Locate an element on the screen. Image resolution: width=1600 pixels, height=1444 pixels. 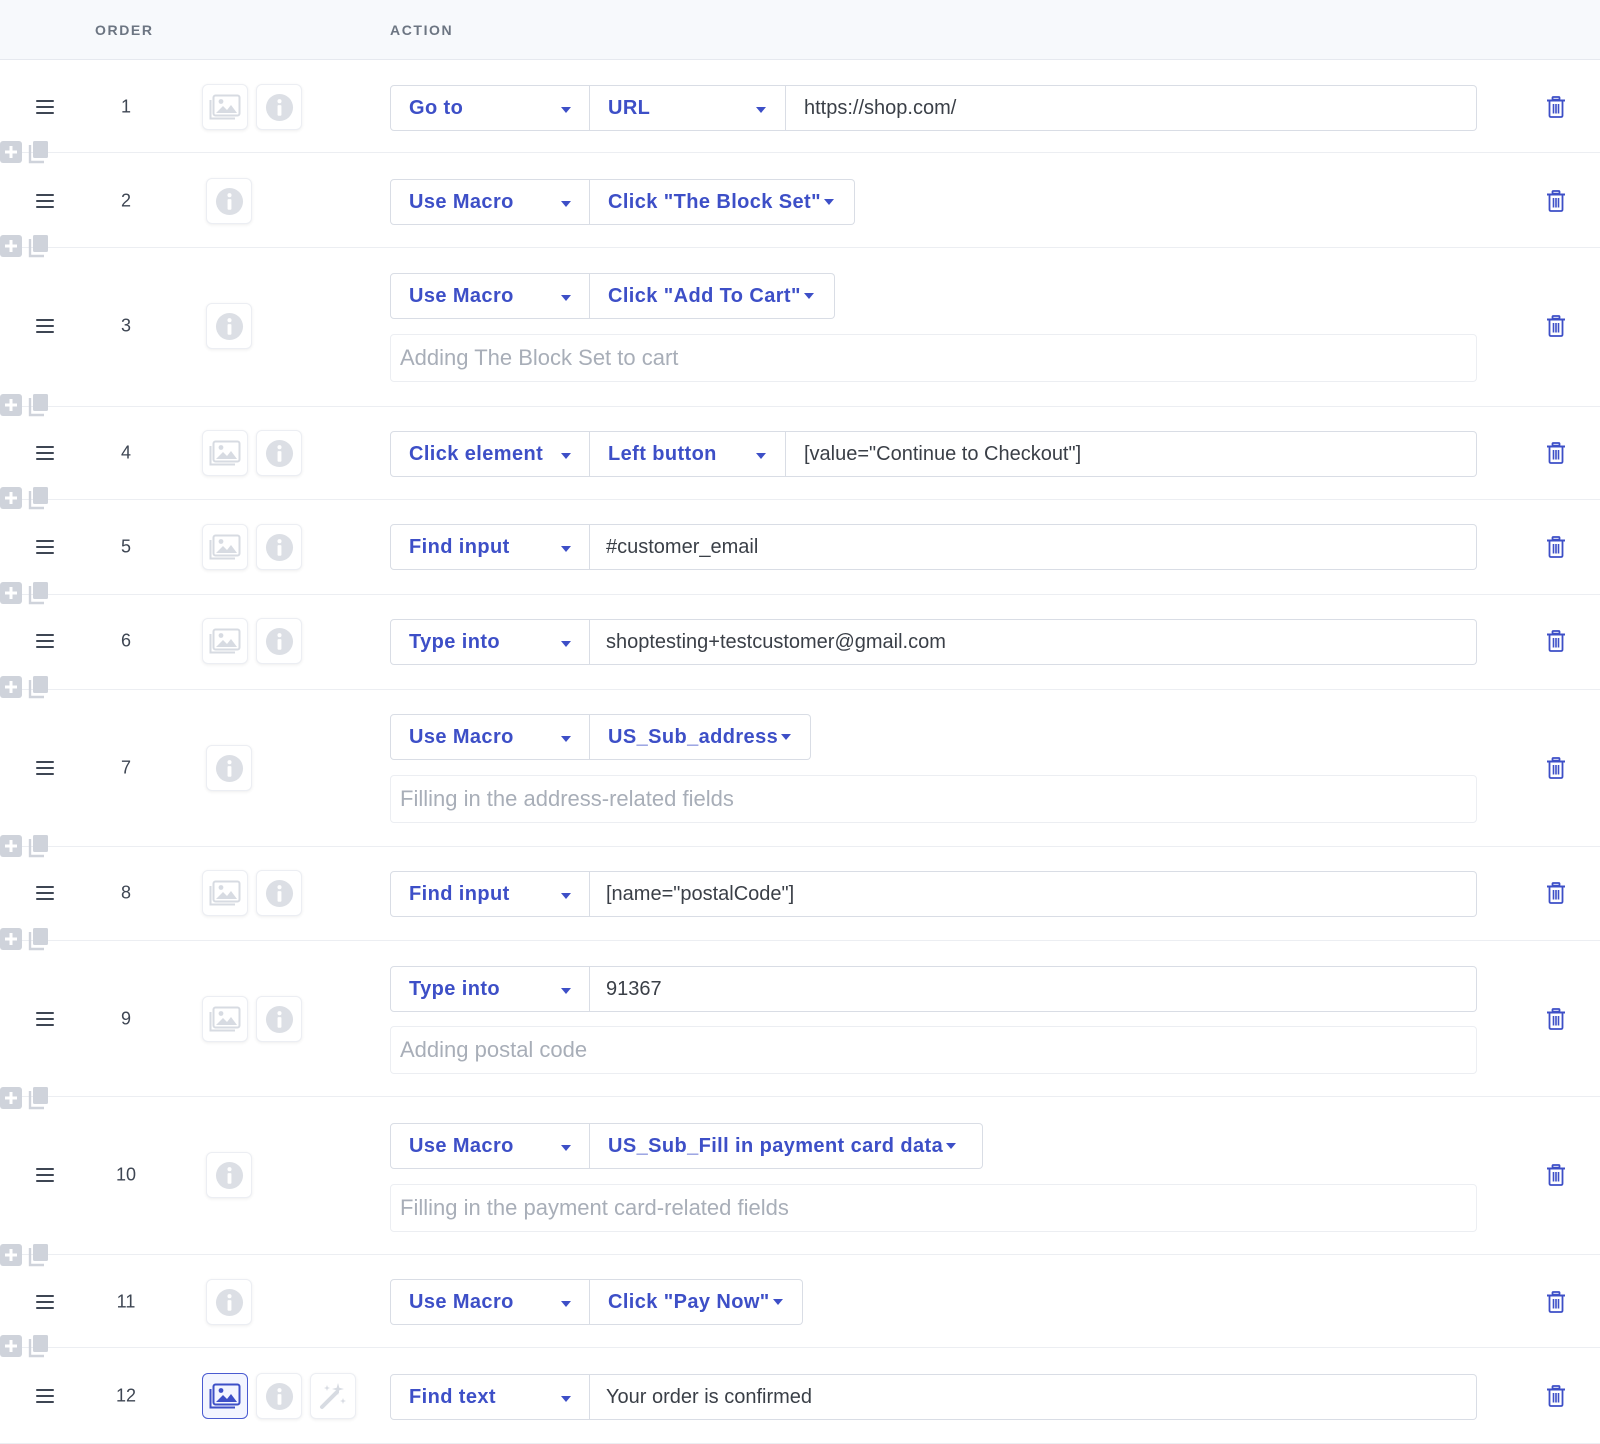
step-value-input: Your order is confirmed is located at coordinates (1033, 1397).